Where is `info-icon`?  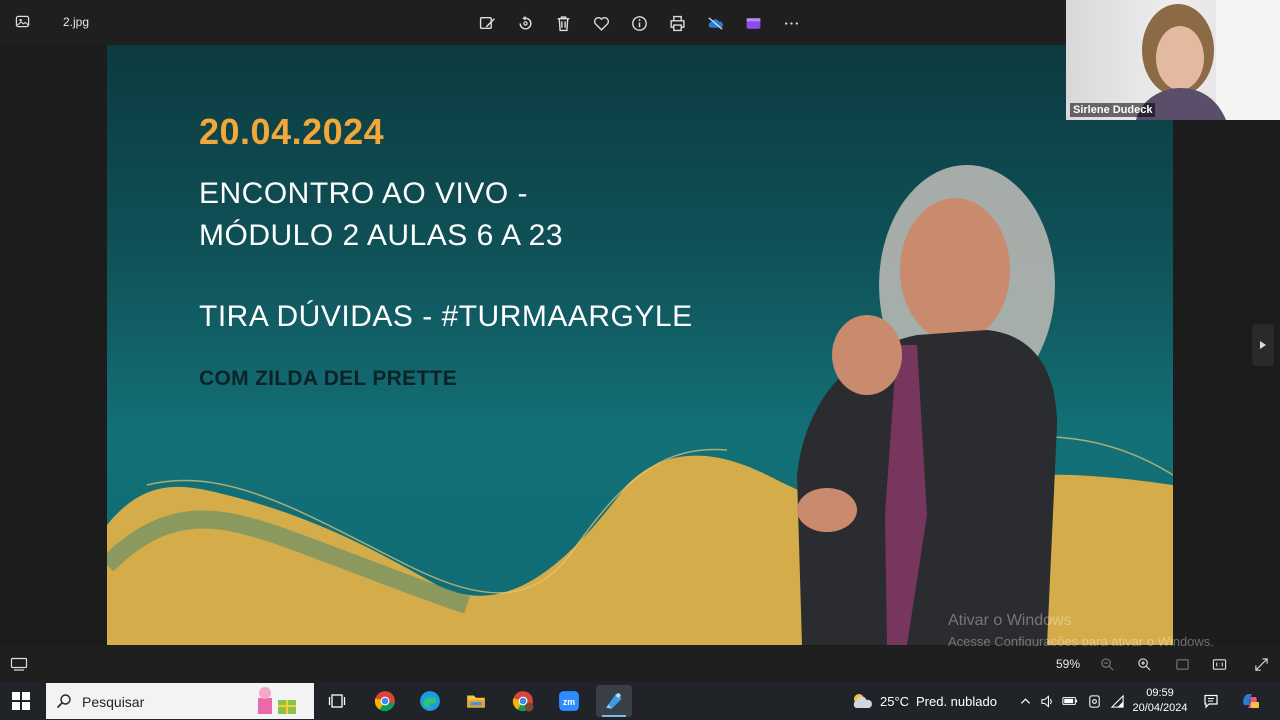 info-icon is located at coordinates (639, 23).